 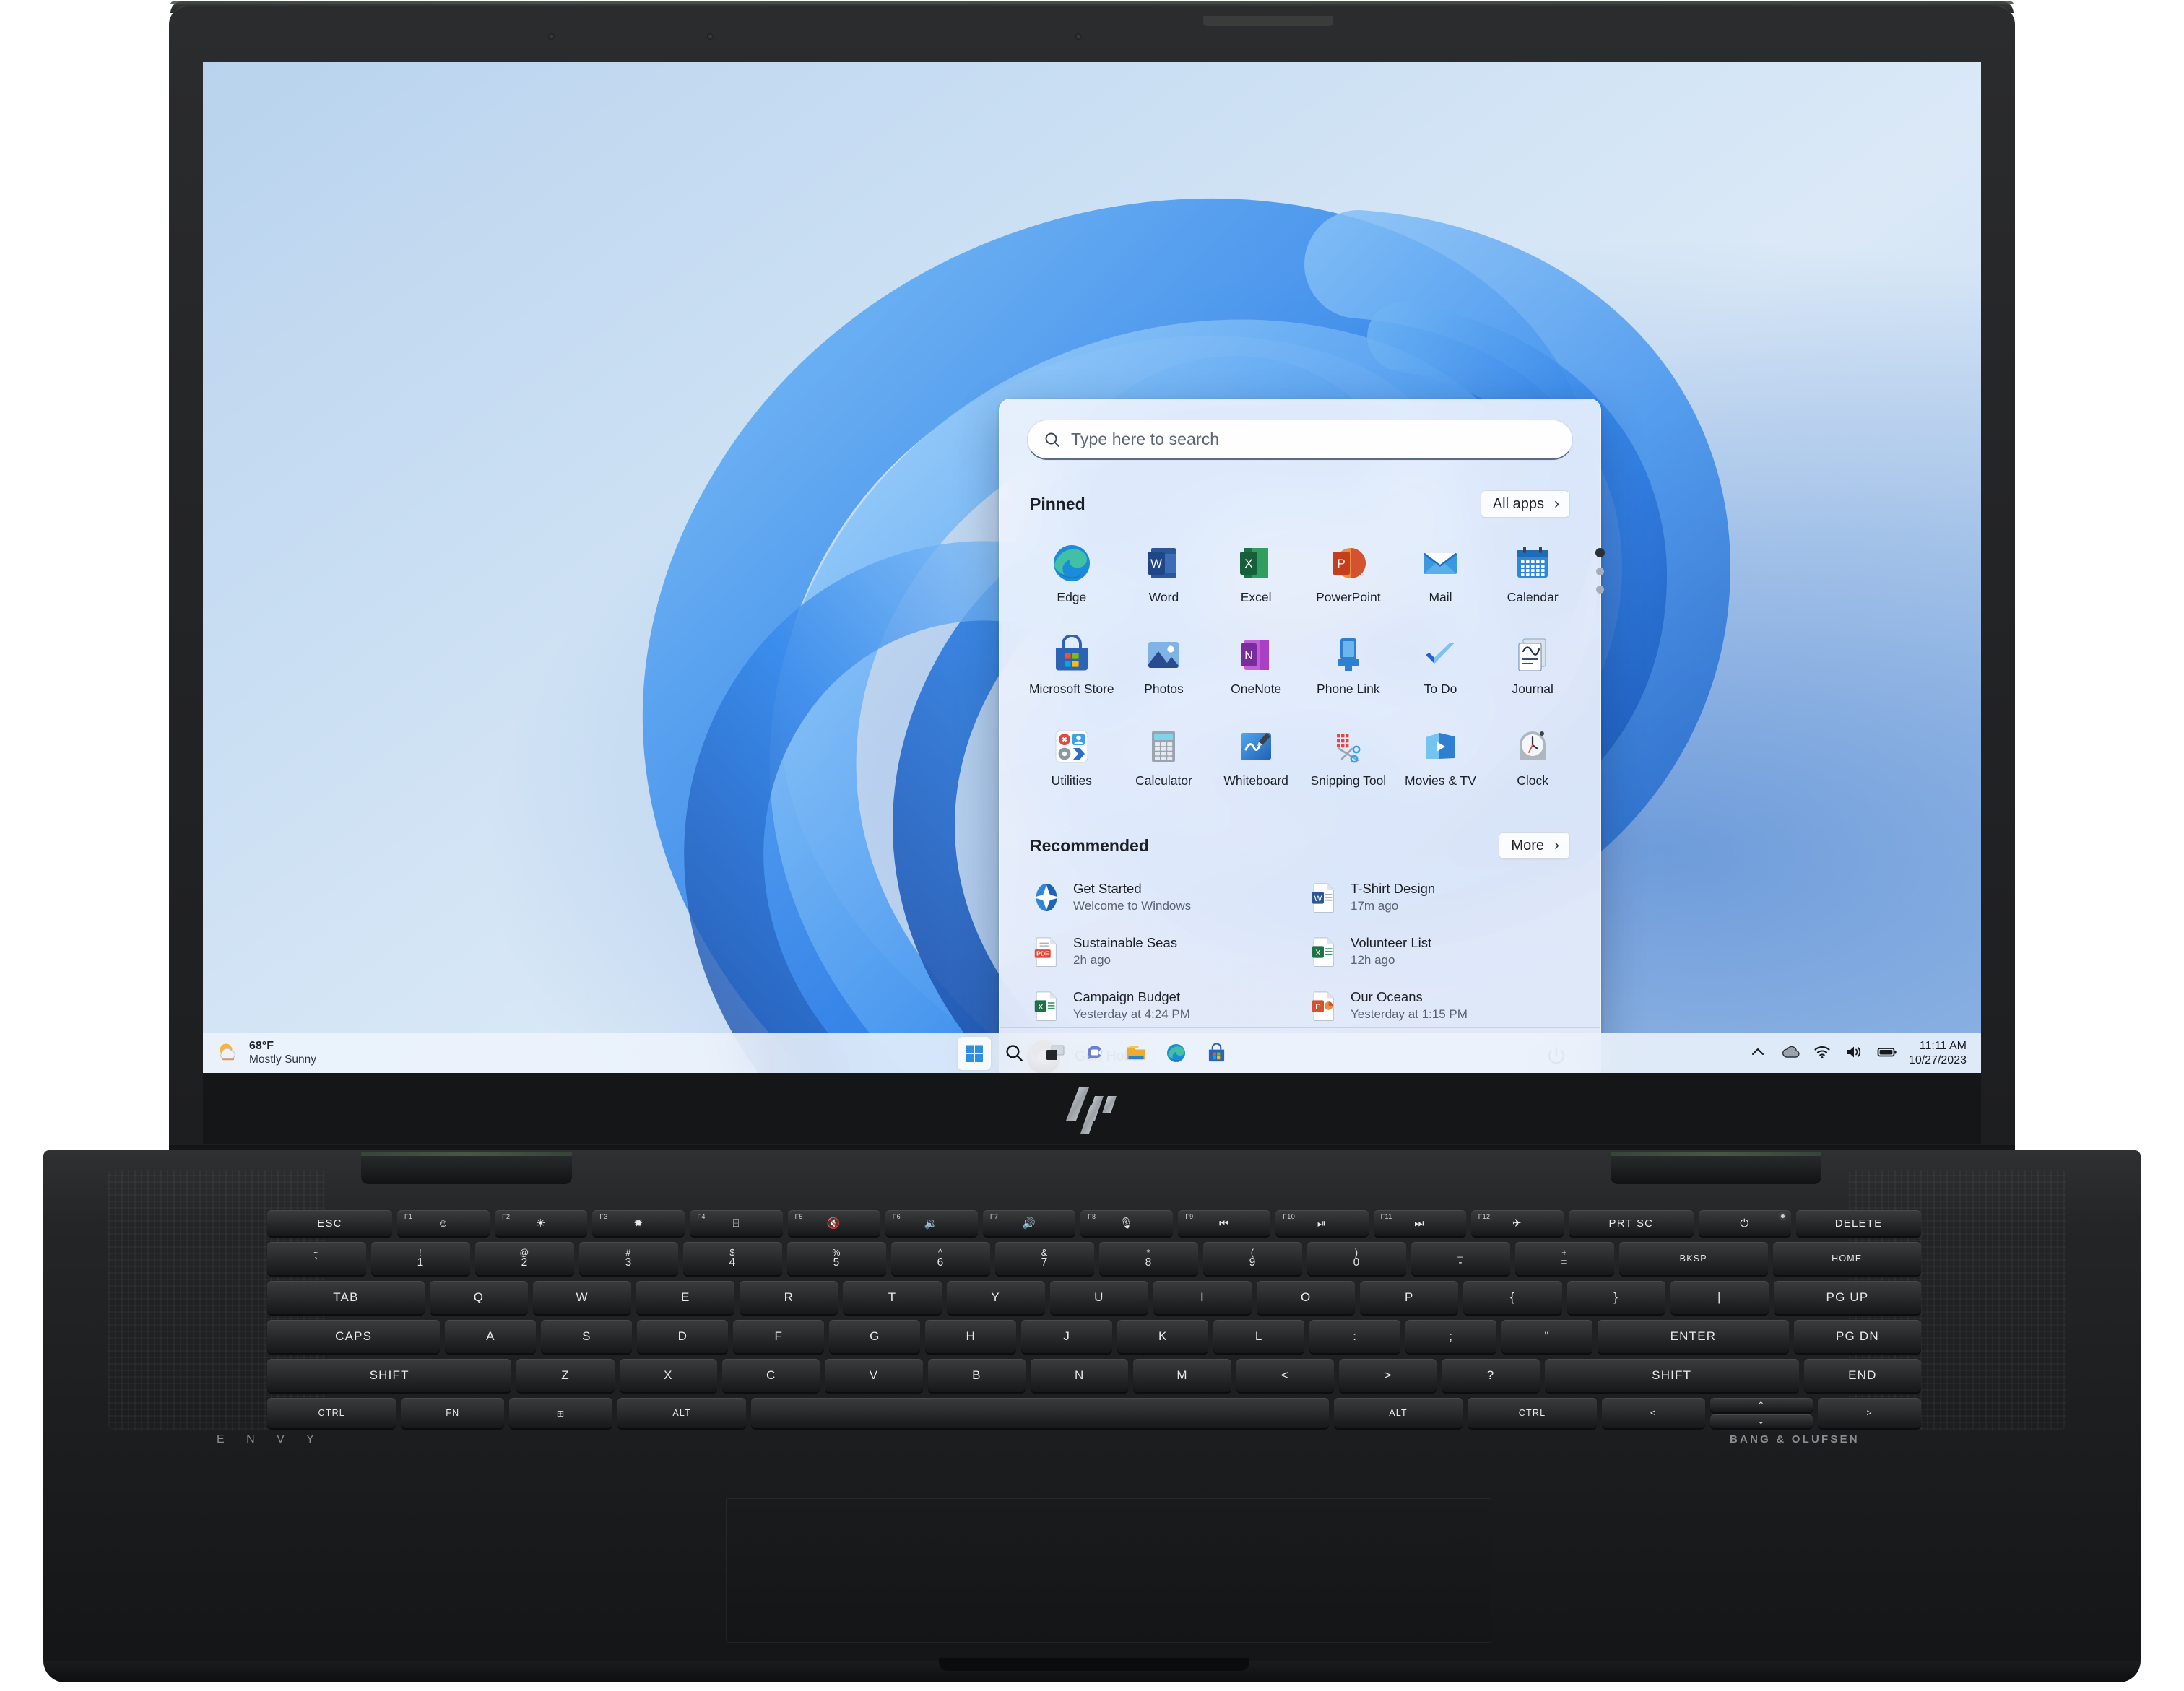 I want to click on key--: ⊞, so click(x=560, y=1413).